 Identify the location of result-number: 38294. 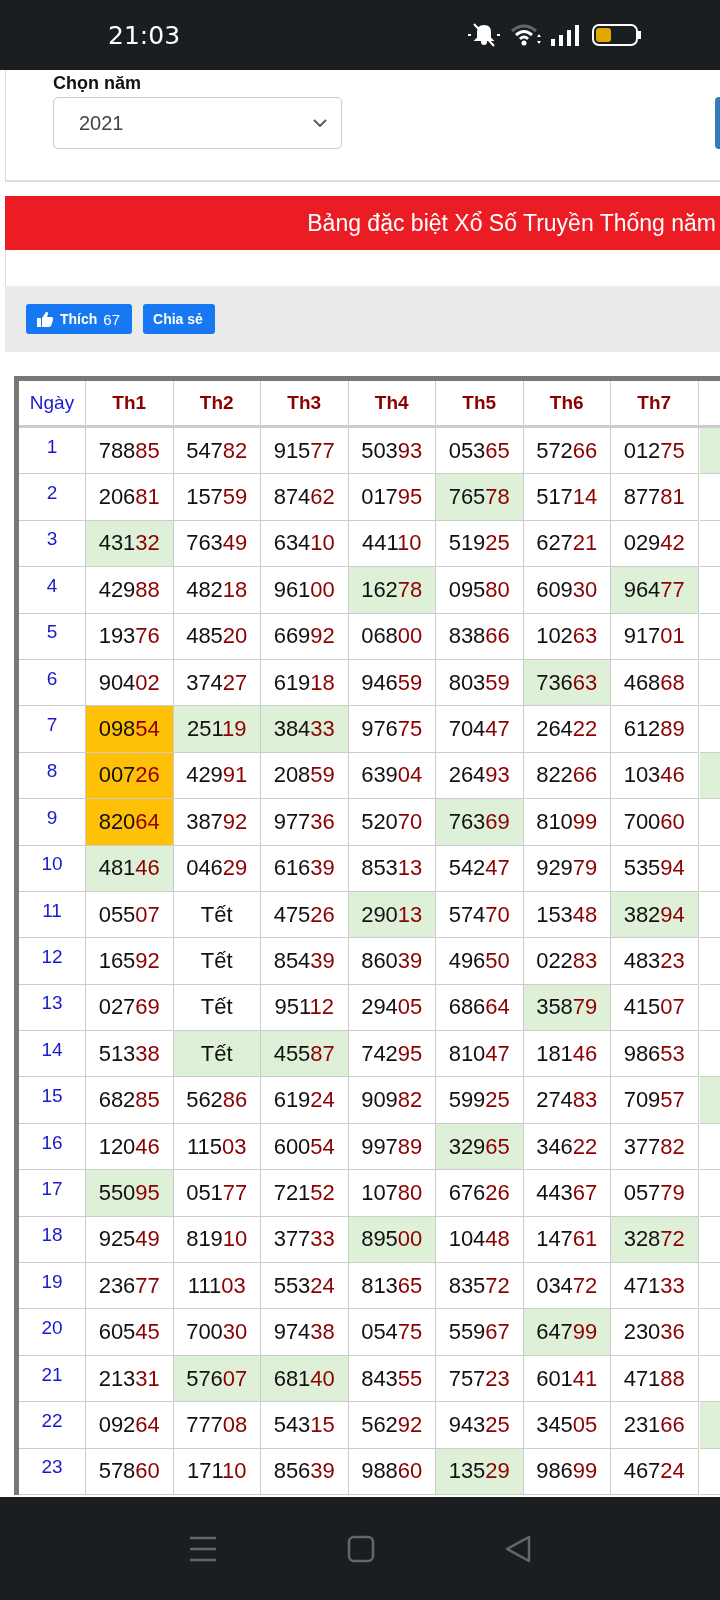
(654, 914).